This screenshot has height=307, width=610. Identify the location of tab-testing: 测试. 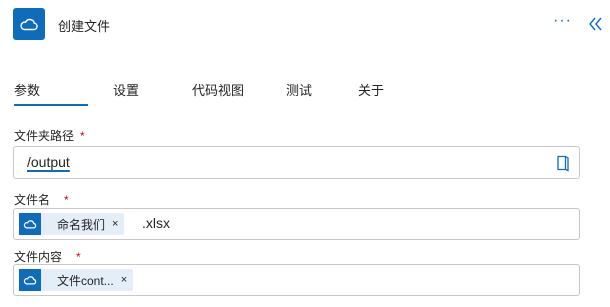
(299, 89).